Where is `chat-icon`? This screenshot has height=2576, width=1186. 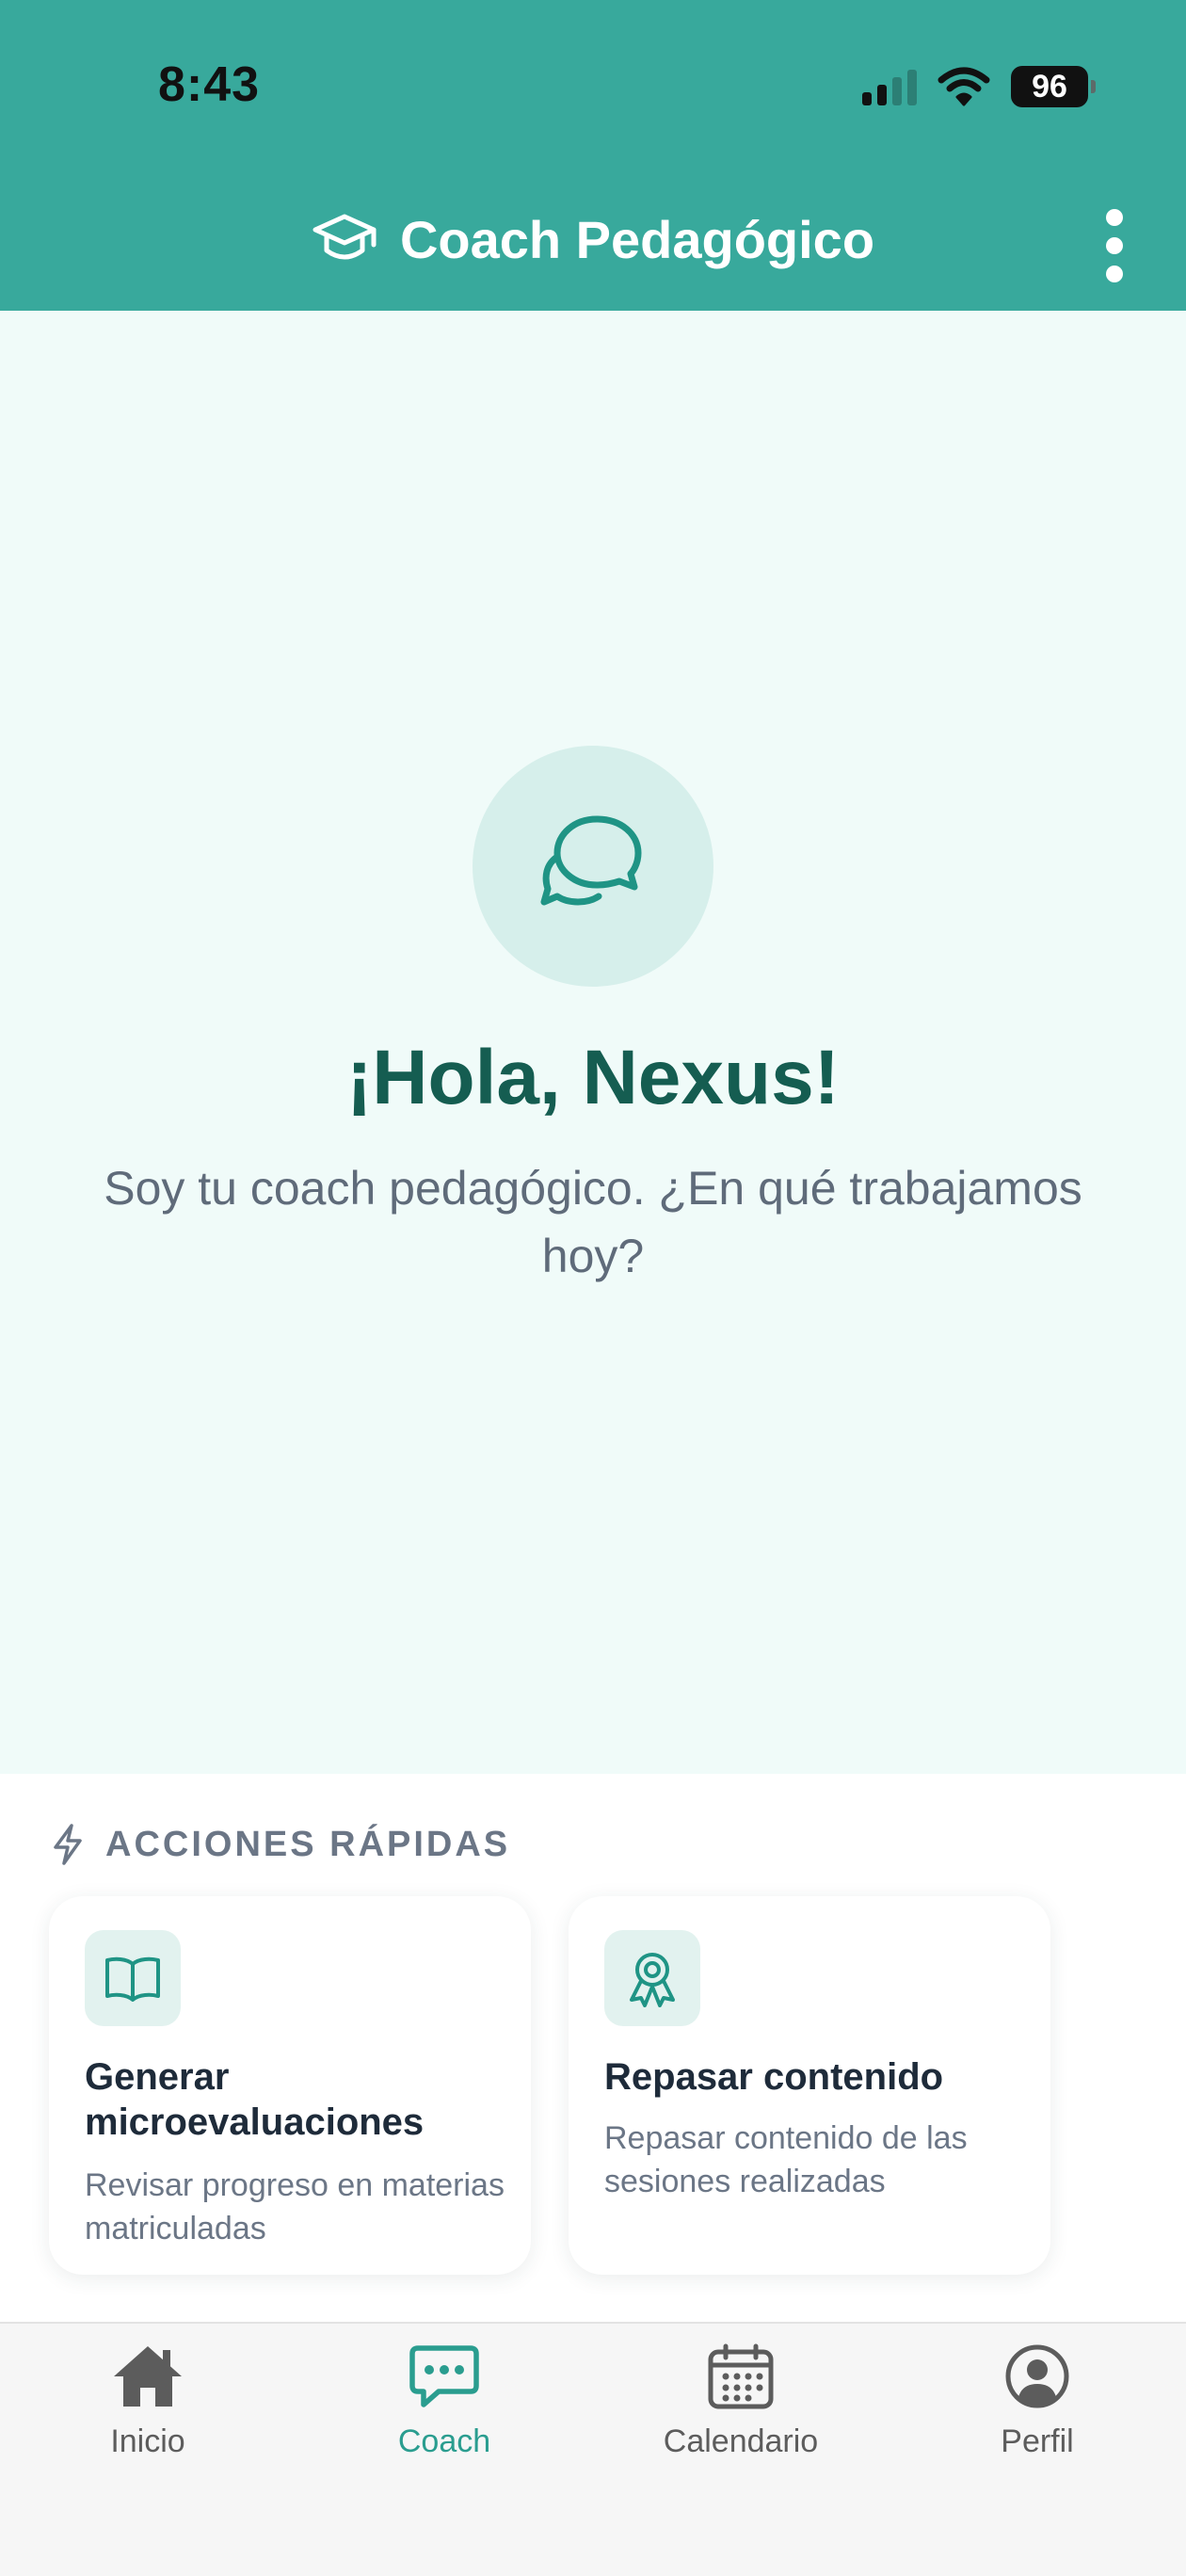 chat-icon is located at coordinates (444, 2376).